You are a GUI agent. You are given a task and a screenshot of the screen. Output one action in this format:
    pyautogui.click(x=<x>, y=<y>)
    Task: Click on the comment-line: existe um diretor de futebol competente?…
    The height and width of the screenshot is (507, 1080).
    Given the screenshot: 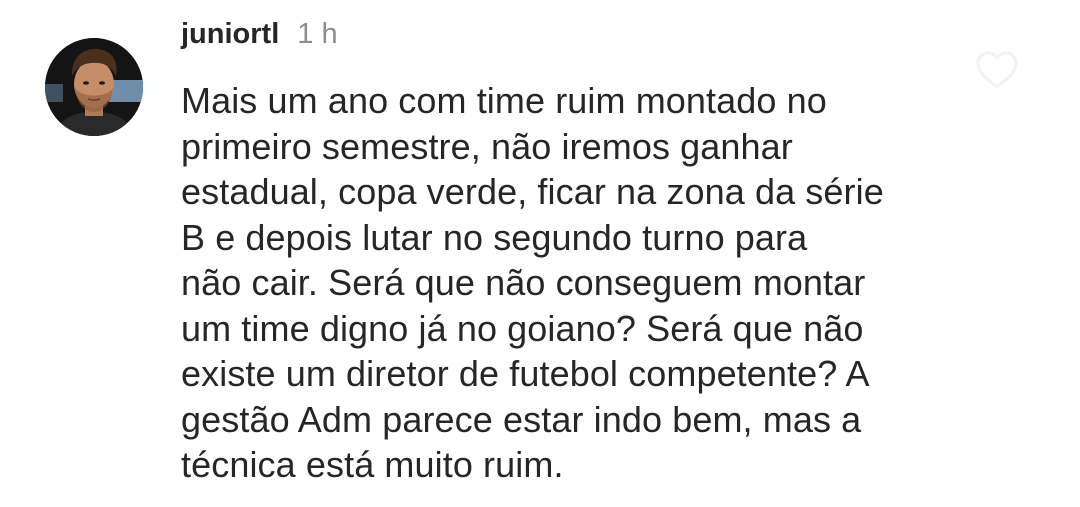 What is the action you would take?
    pyautogui.click(x=525, y=373)
    